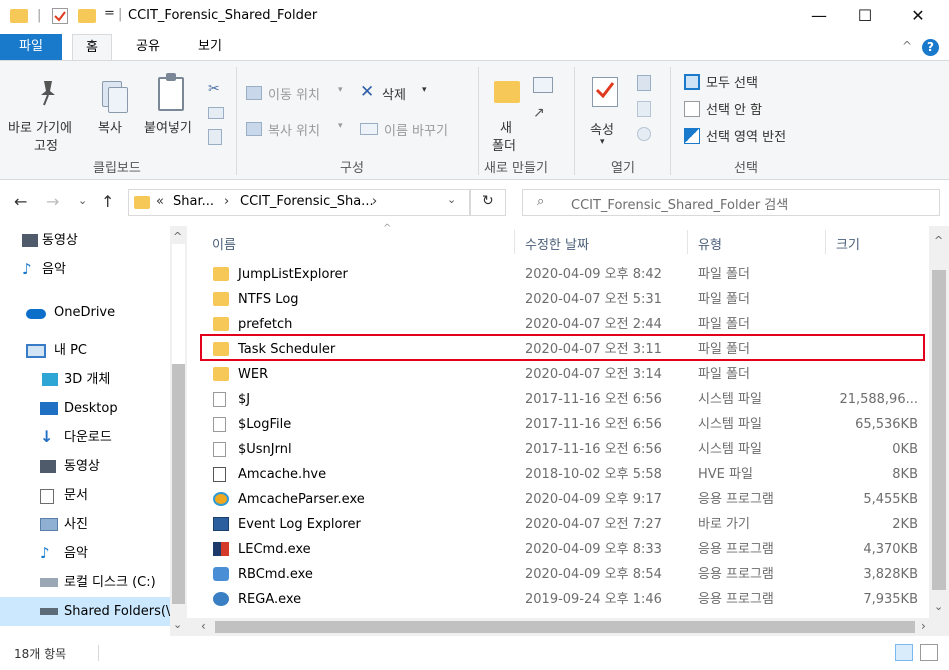 This screenshot has width=949, height=670. What do you see at coordinates (742, 109) in the screenshot?
I see `select-none-button: 선택 안 함` at bounding box center [742, 109].